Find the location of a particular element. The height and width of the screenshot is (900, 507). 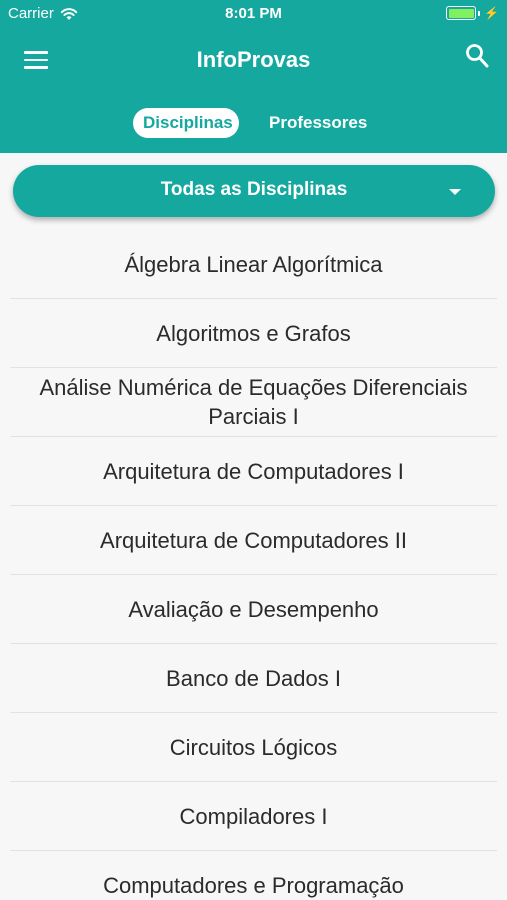

battery-icon is located at coordinates (461, 13).